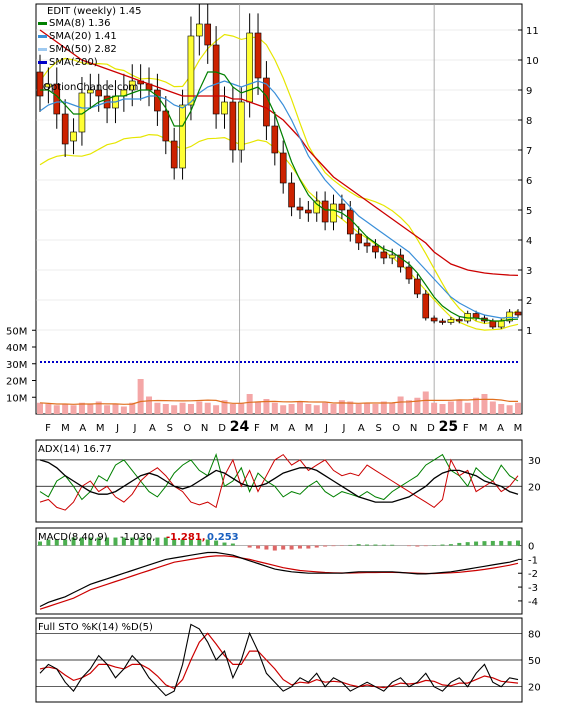 The width and height of the screenshot is (566, 706). What do you see at coordinates (21, 365) in the screenshot?
I see `volume-axis: 10M 20M 30M 40M 50M` at bounding box center [21, 365].